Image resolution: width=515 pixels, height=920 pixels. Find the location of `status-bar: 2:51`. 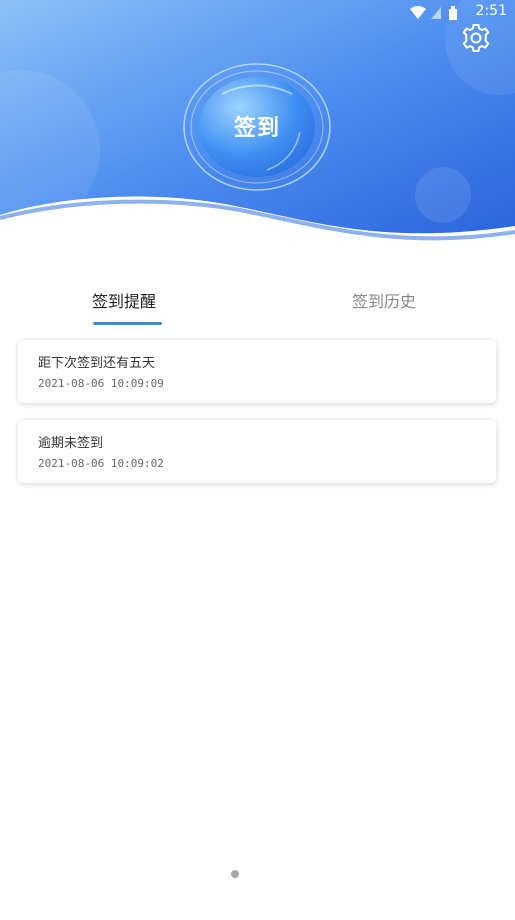

status-bar: 2:51 is located at coordinates (257, 13).